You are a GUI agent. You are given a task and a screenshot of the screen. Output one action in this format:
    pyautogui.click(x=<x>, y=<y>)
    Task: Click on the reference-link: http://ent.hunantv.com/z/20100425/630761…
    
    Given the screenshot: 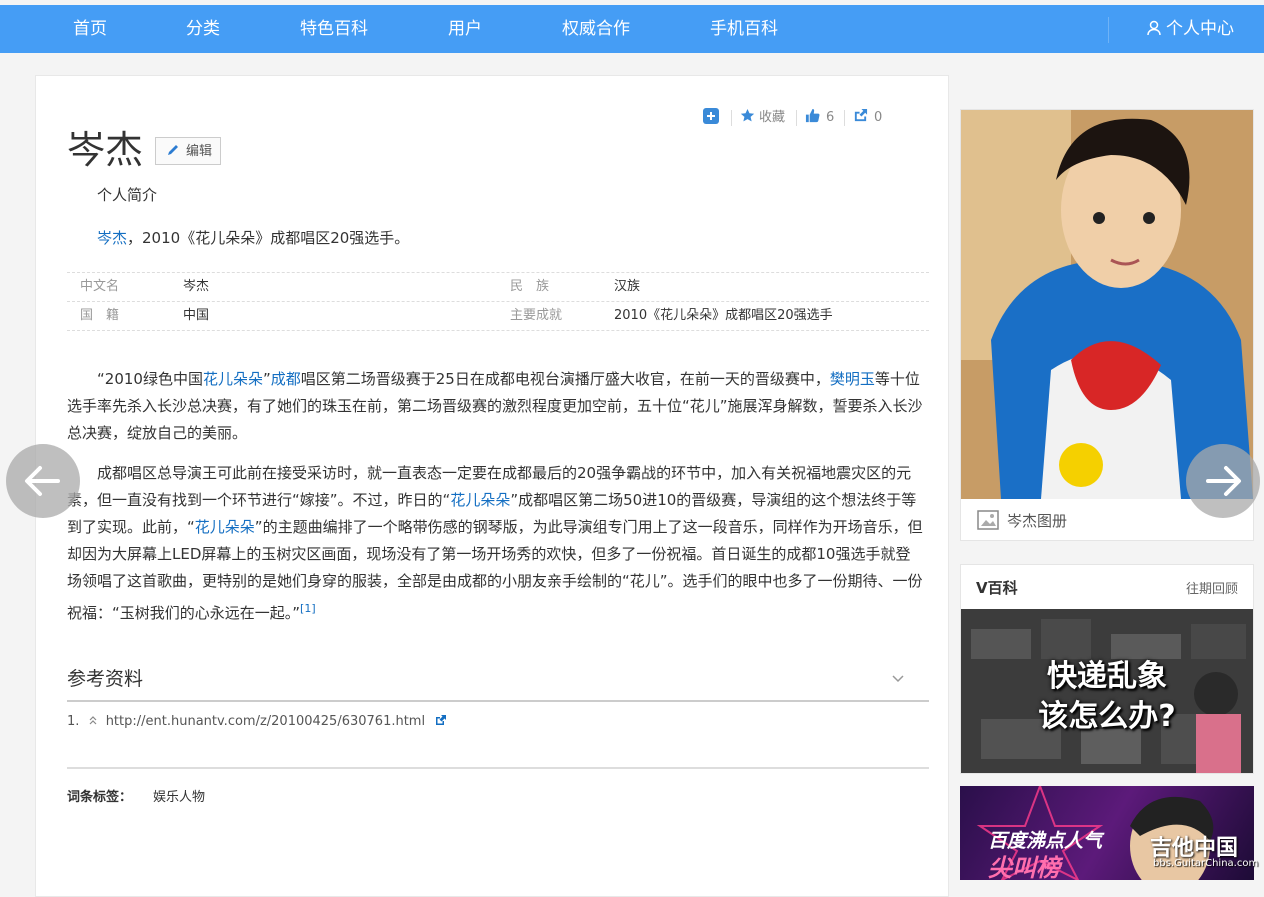 What is the action you would take?
    pyautogui.click(x=265, y=721)
    